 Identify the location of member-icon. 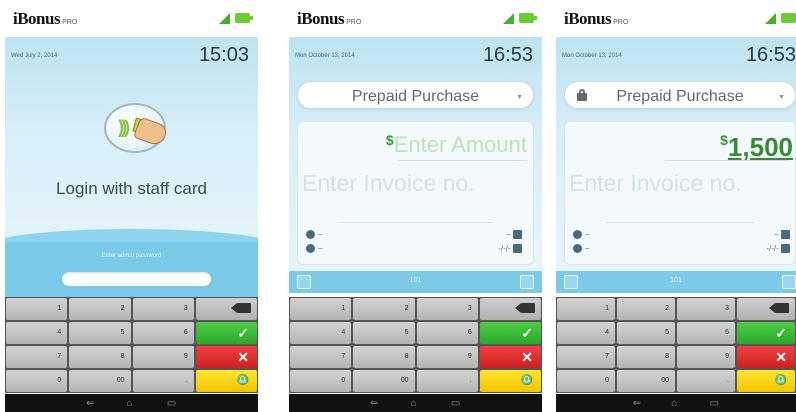
(310, 235).